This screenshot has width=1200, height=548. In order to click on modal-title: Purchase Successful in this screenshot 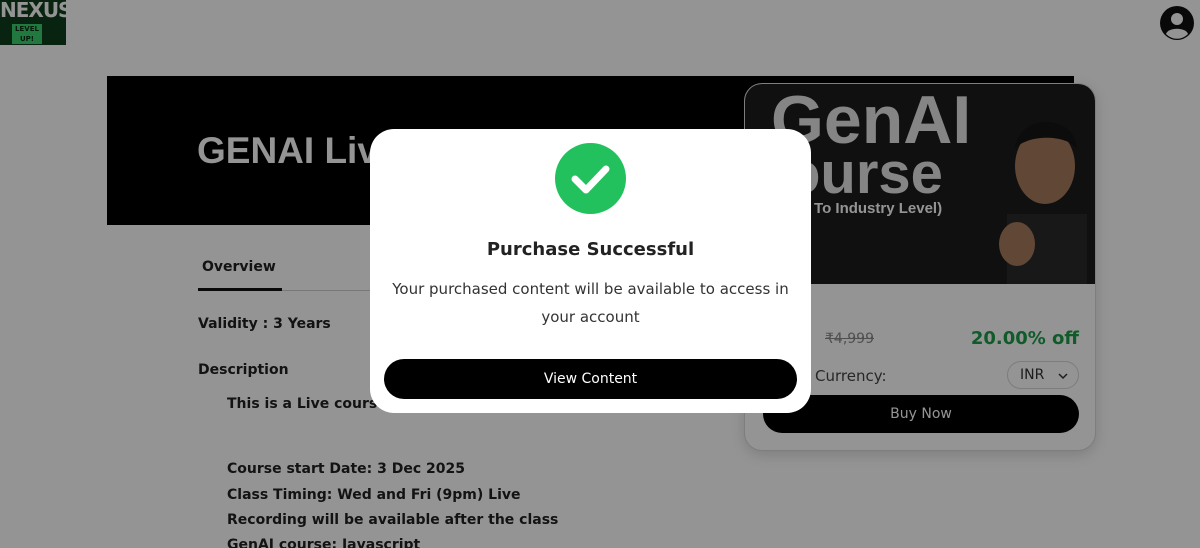, I will do `click(590, 249)`.